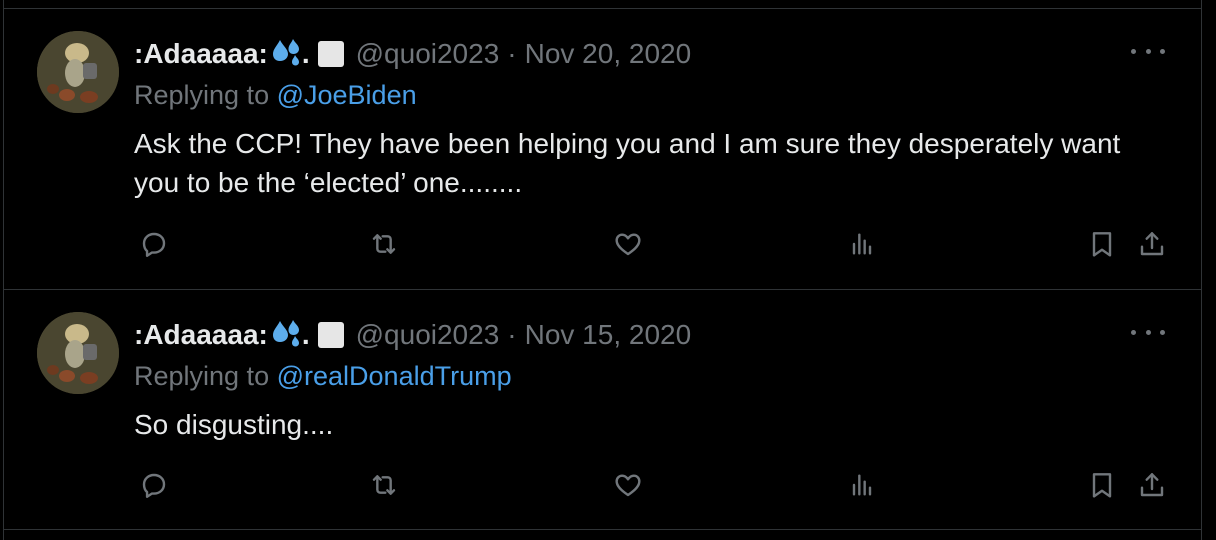 The width and height of the screenshot is (1216, 540). What do you see at coordinates (275, 95) in the screenshot?
I see `replying-to: Replying to @JoeBiden` at bounding box center [275, 95].